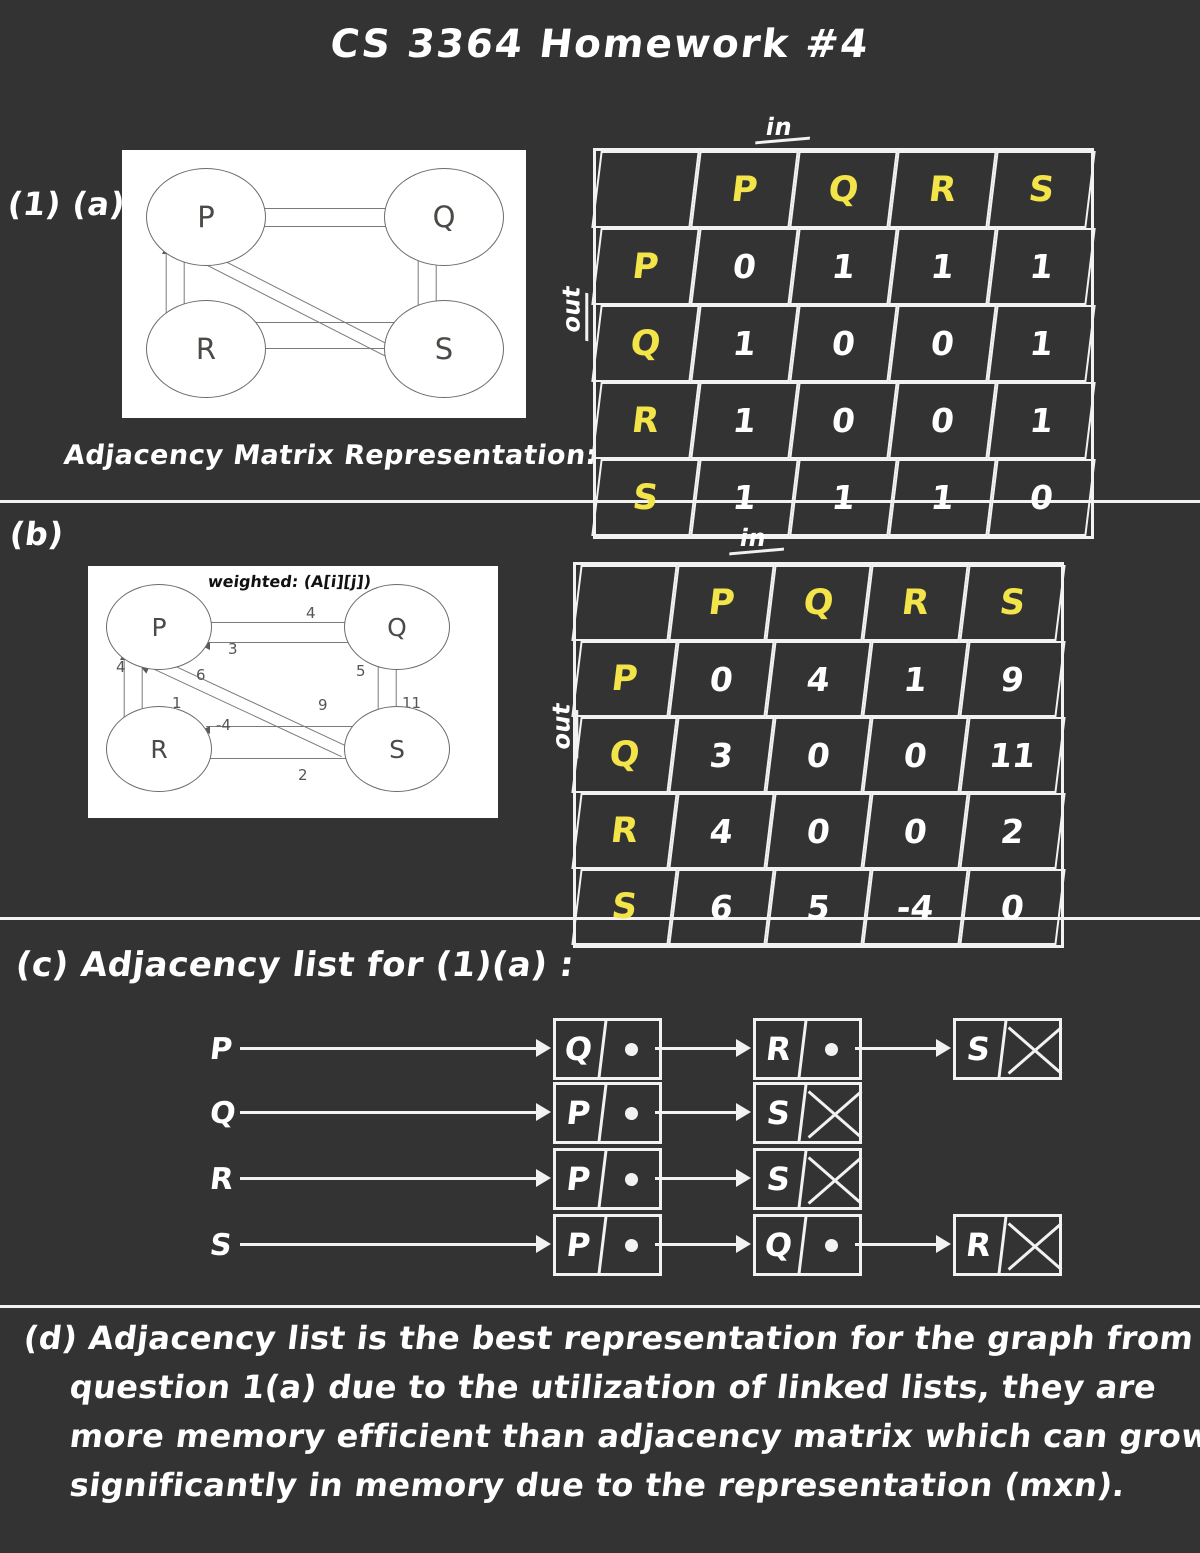 The image size is (1200, 1553). I want to click on graph-b-node-s: S, so click(397, 749).